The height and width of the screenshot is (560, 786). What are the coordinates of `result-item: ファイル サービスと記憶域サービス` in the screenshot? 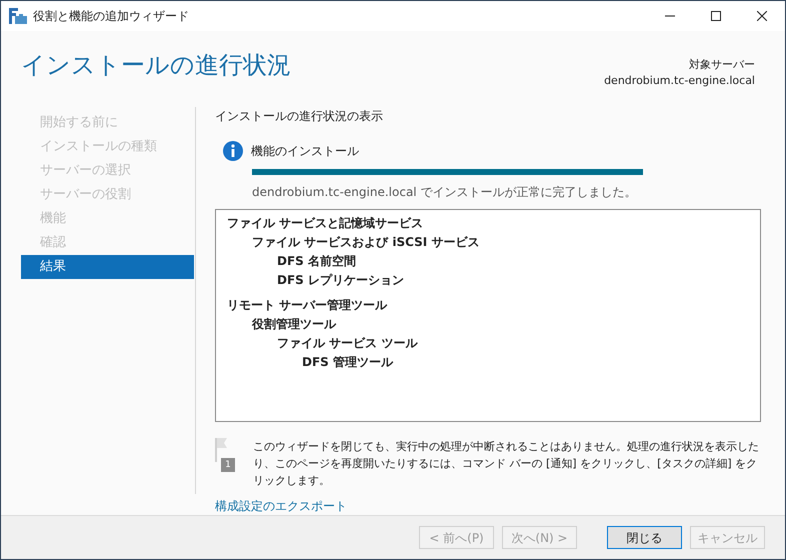 It's located at (325, 223).